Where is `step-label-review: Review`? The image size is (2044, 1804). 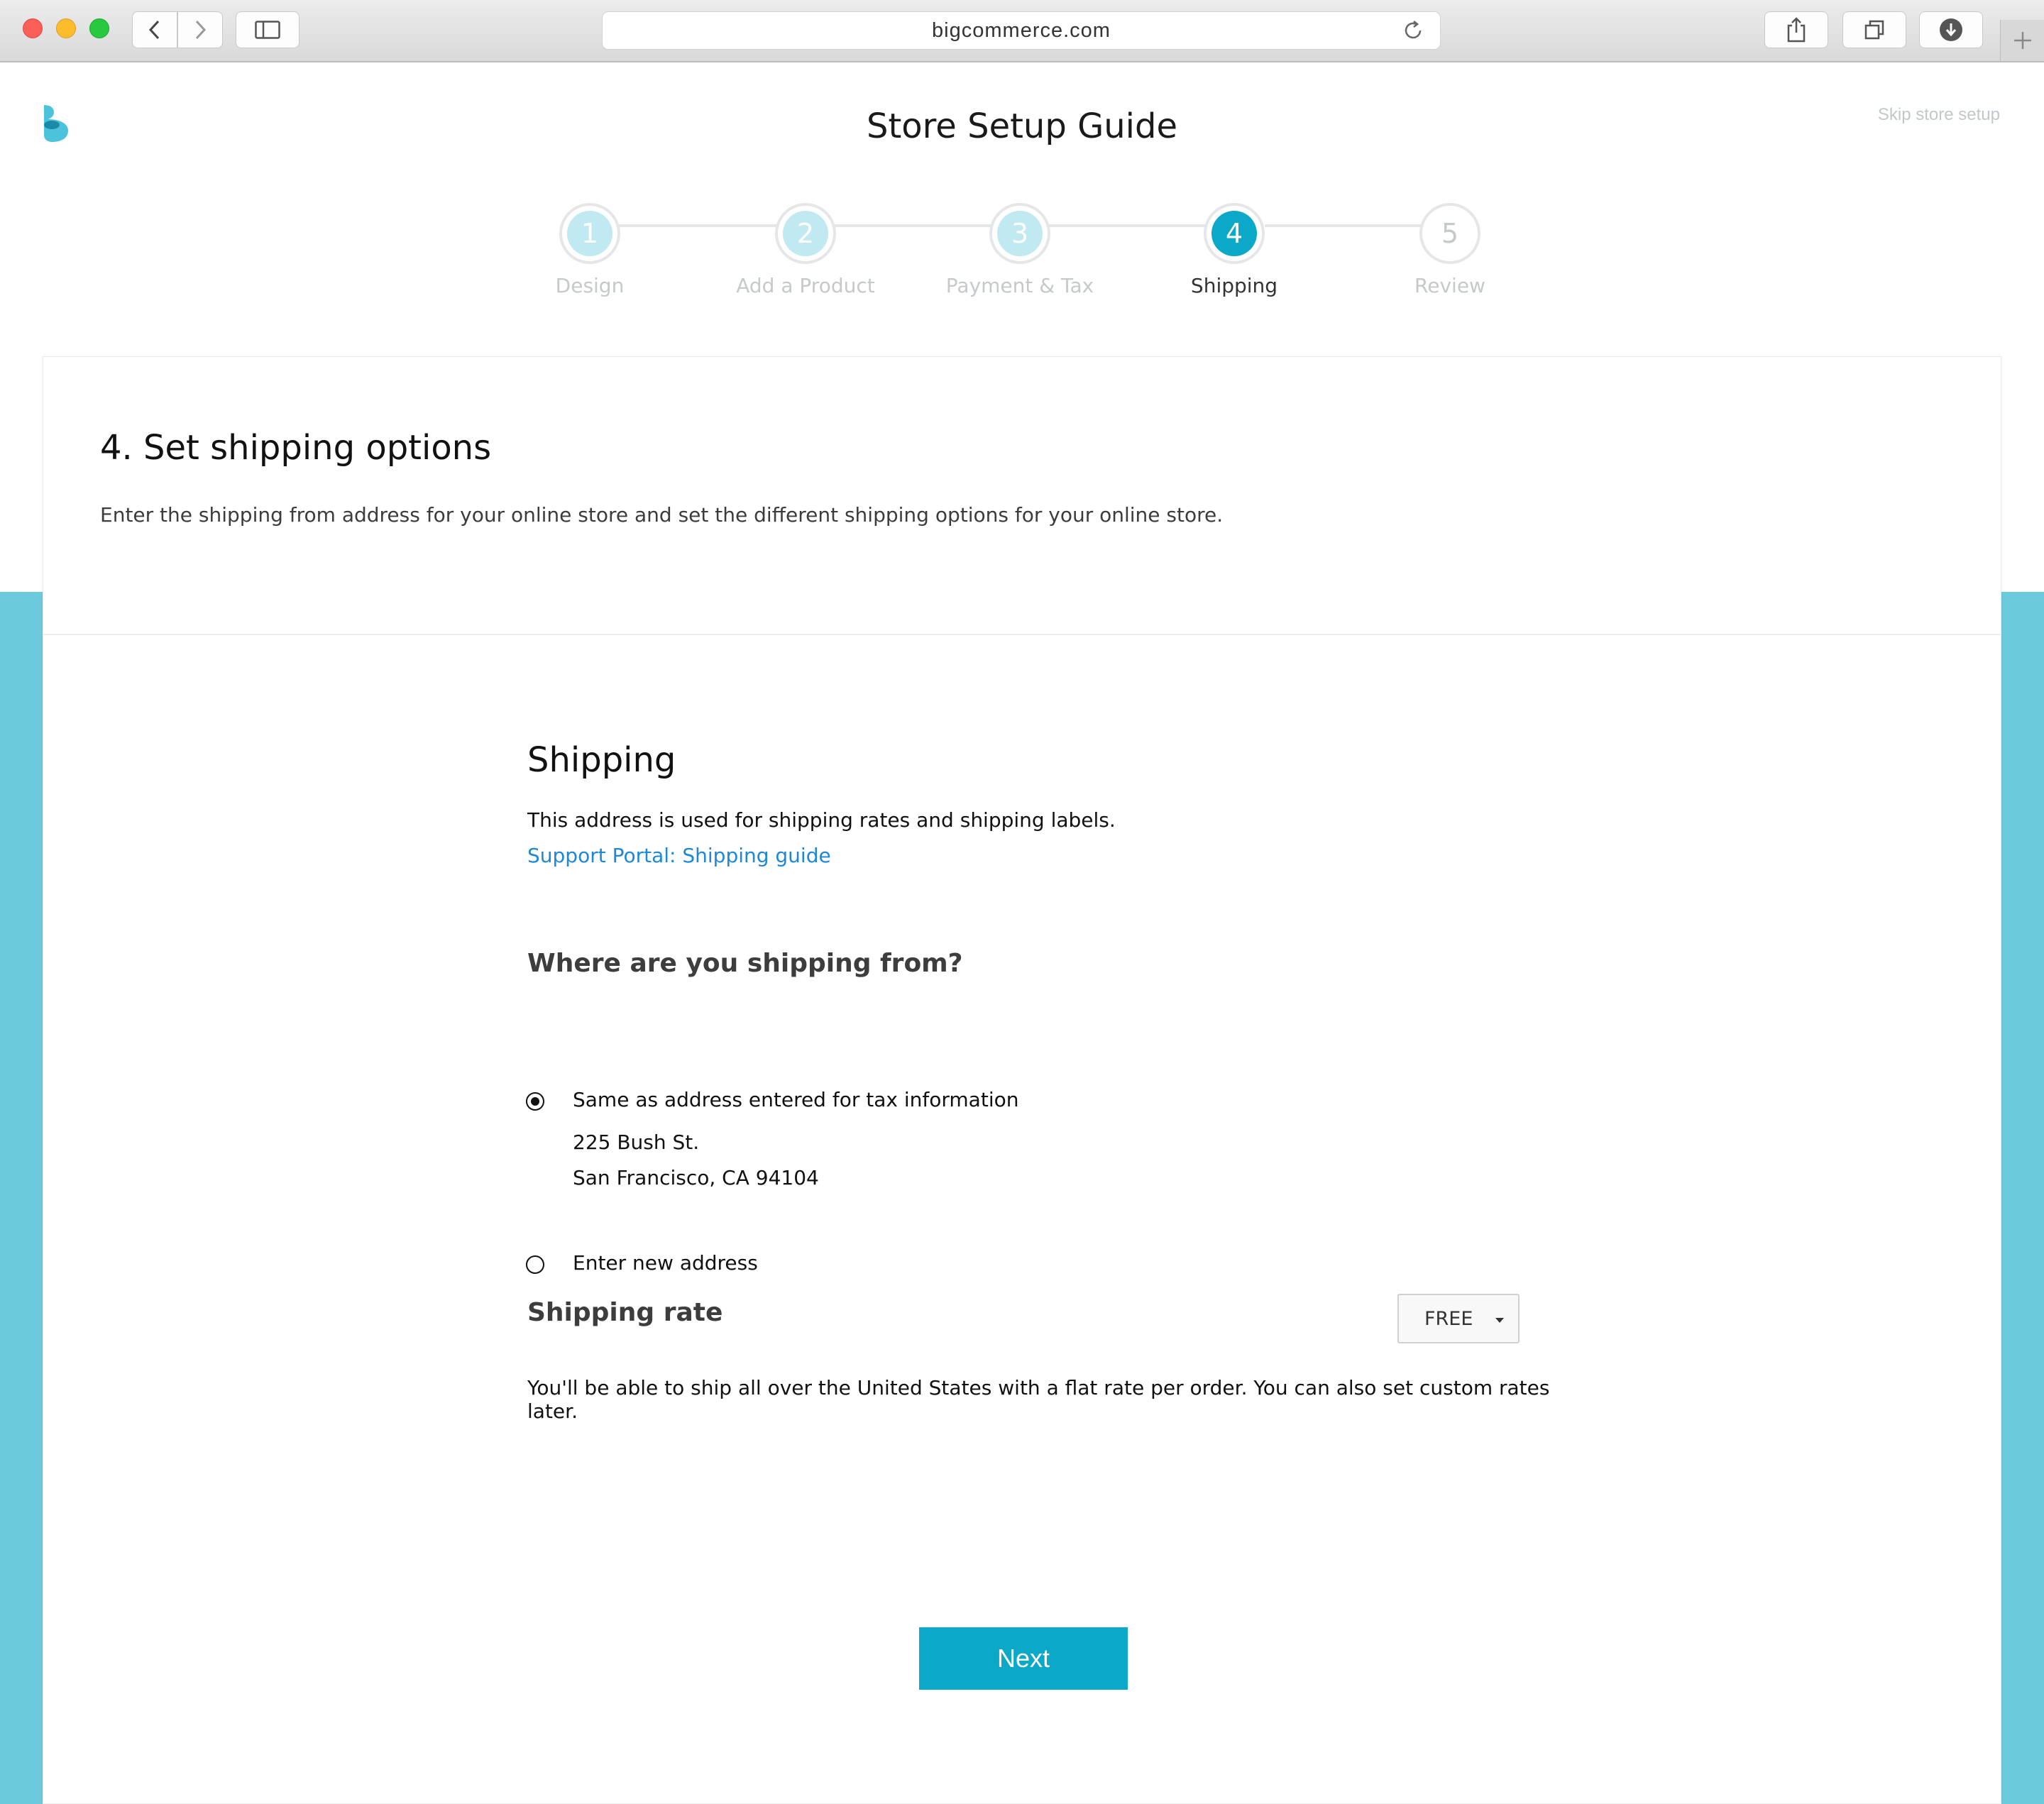 step-label-review: Review is located at coordinates (1450, 285).